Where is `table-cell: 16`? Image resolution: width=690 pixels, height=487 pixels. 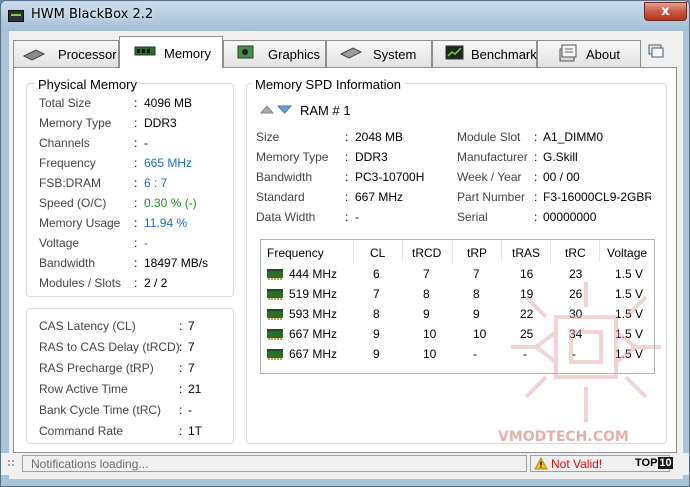 table-cell: 16 is located at coordinates (527, 274).